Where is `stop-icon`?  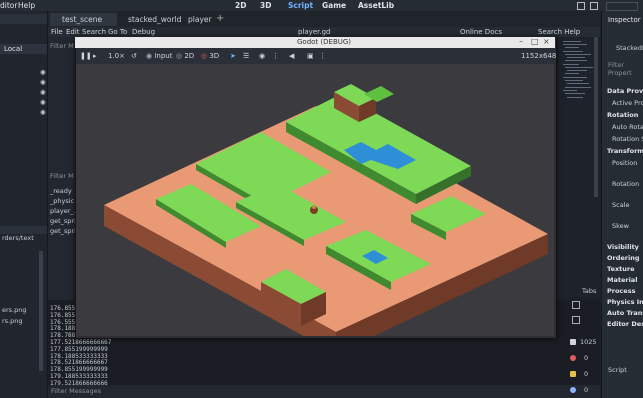
stop-icon is located at coordinates (594, 6).